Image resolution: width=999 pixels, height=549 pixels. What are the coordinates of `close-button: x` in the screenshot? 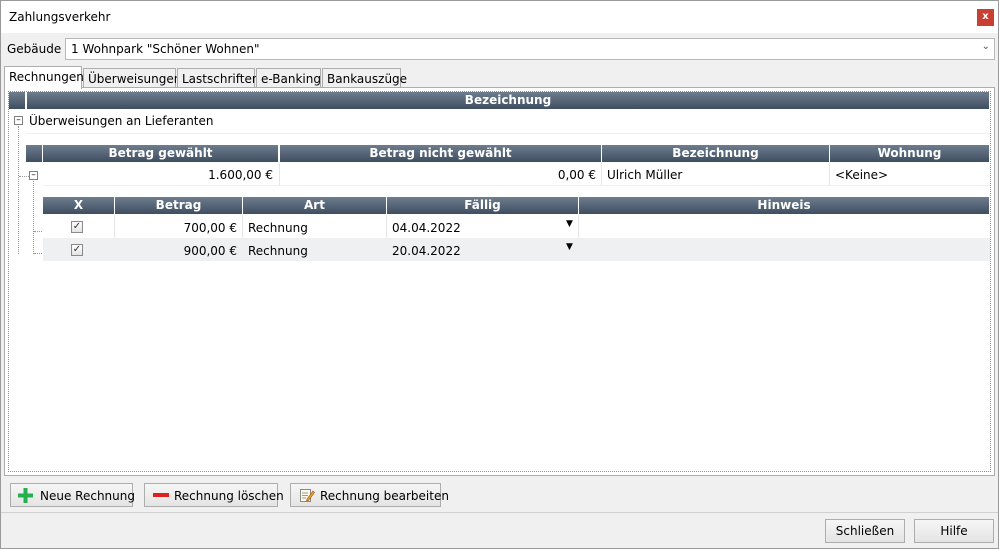 It's located at (985, 17).